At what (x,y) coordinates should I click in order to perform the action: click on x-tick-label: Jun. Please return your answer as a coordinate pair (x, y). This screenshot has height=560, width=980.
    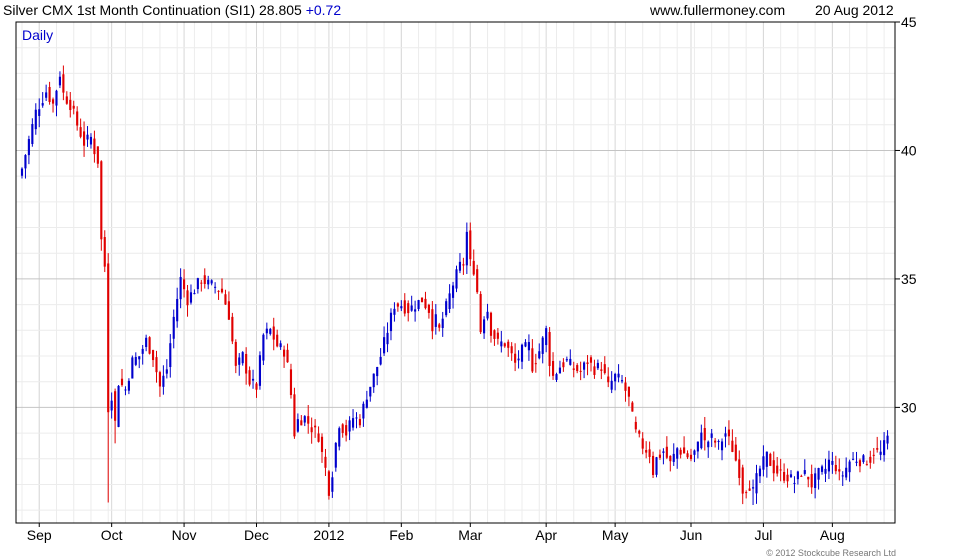
    Looking at the image, I should click on (691, 535).